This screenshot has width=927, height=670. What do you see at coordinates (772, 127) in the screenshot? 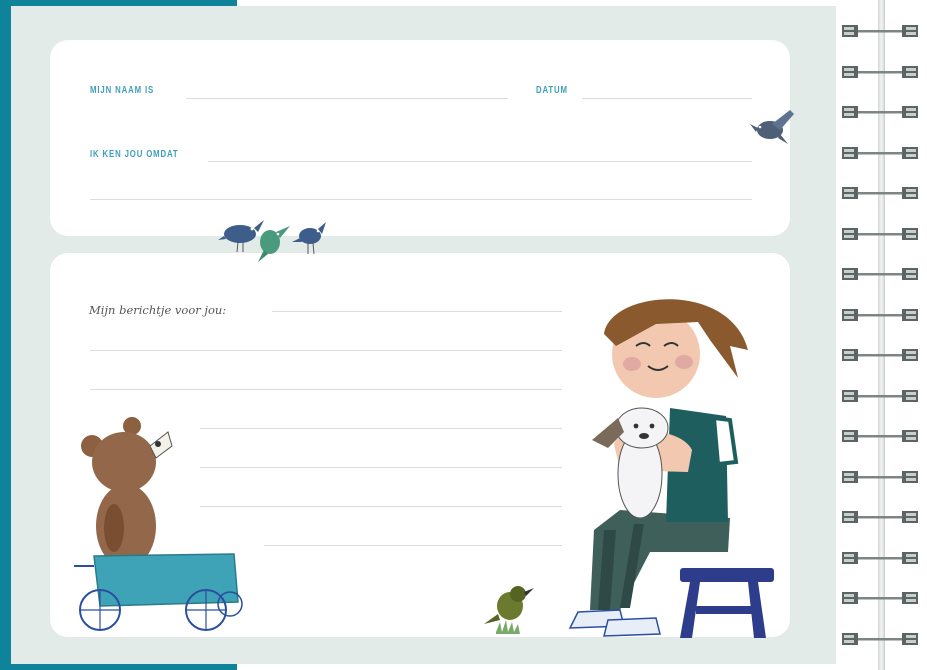
I see `flying-bird-illustration` at bounding box center [772, 127].